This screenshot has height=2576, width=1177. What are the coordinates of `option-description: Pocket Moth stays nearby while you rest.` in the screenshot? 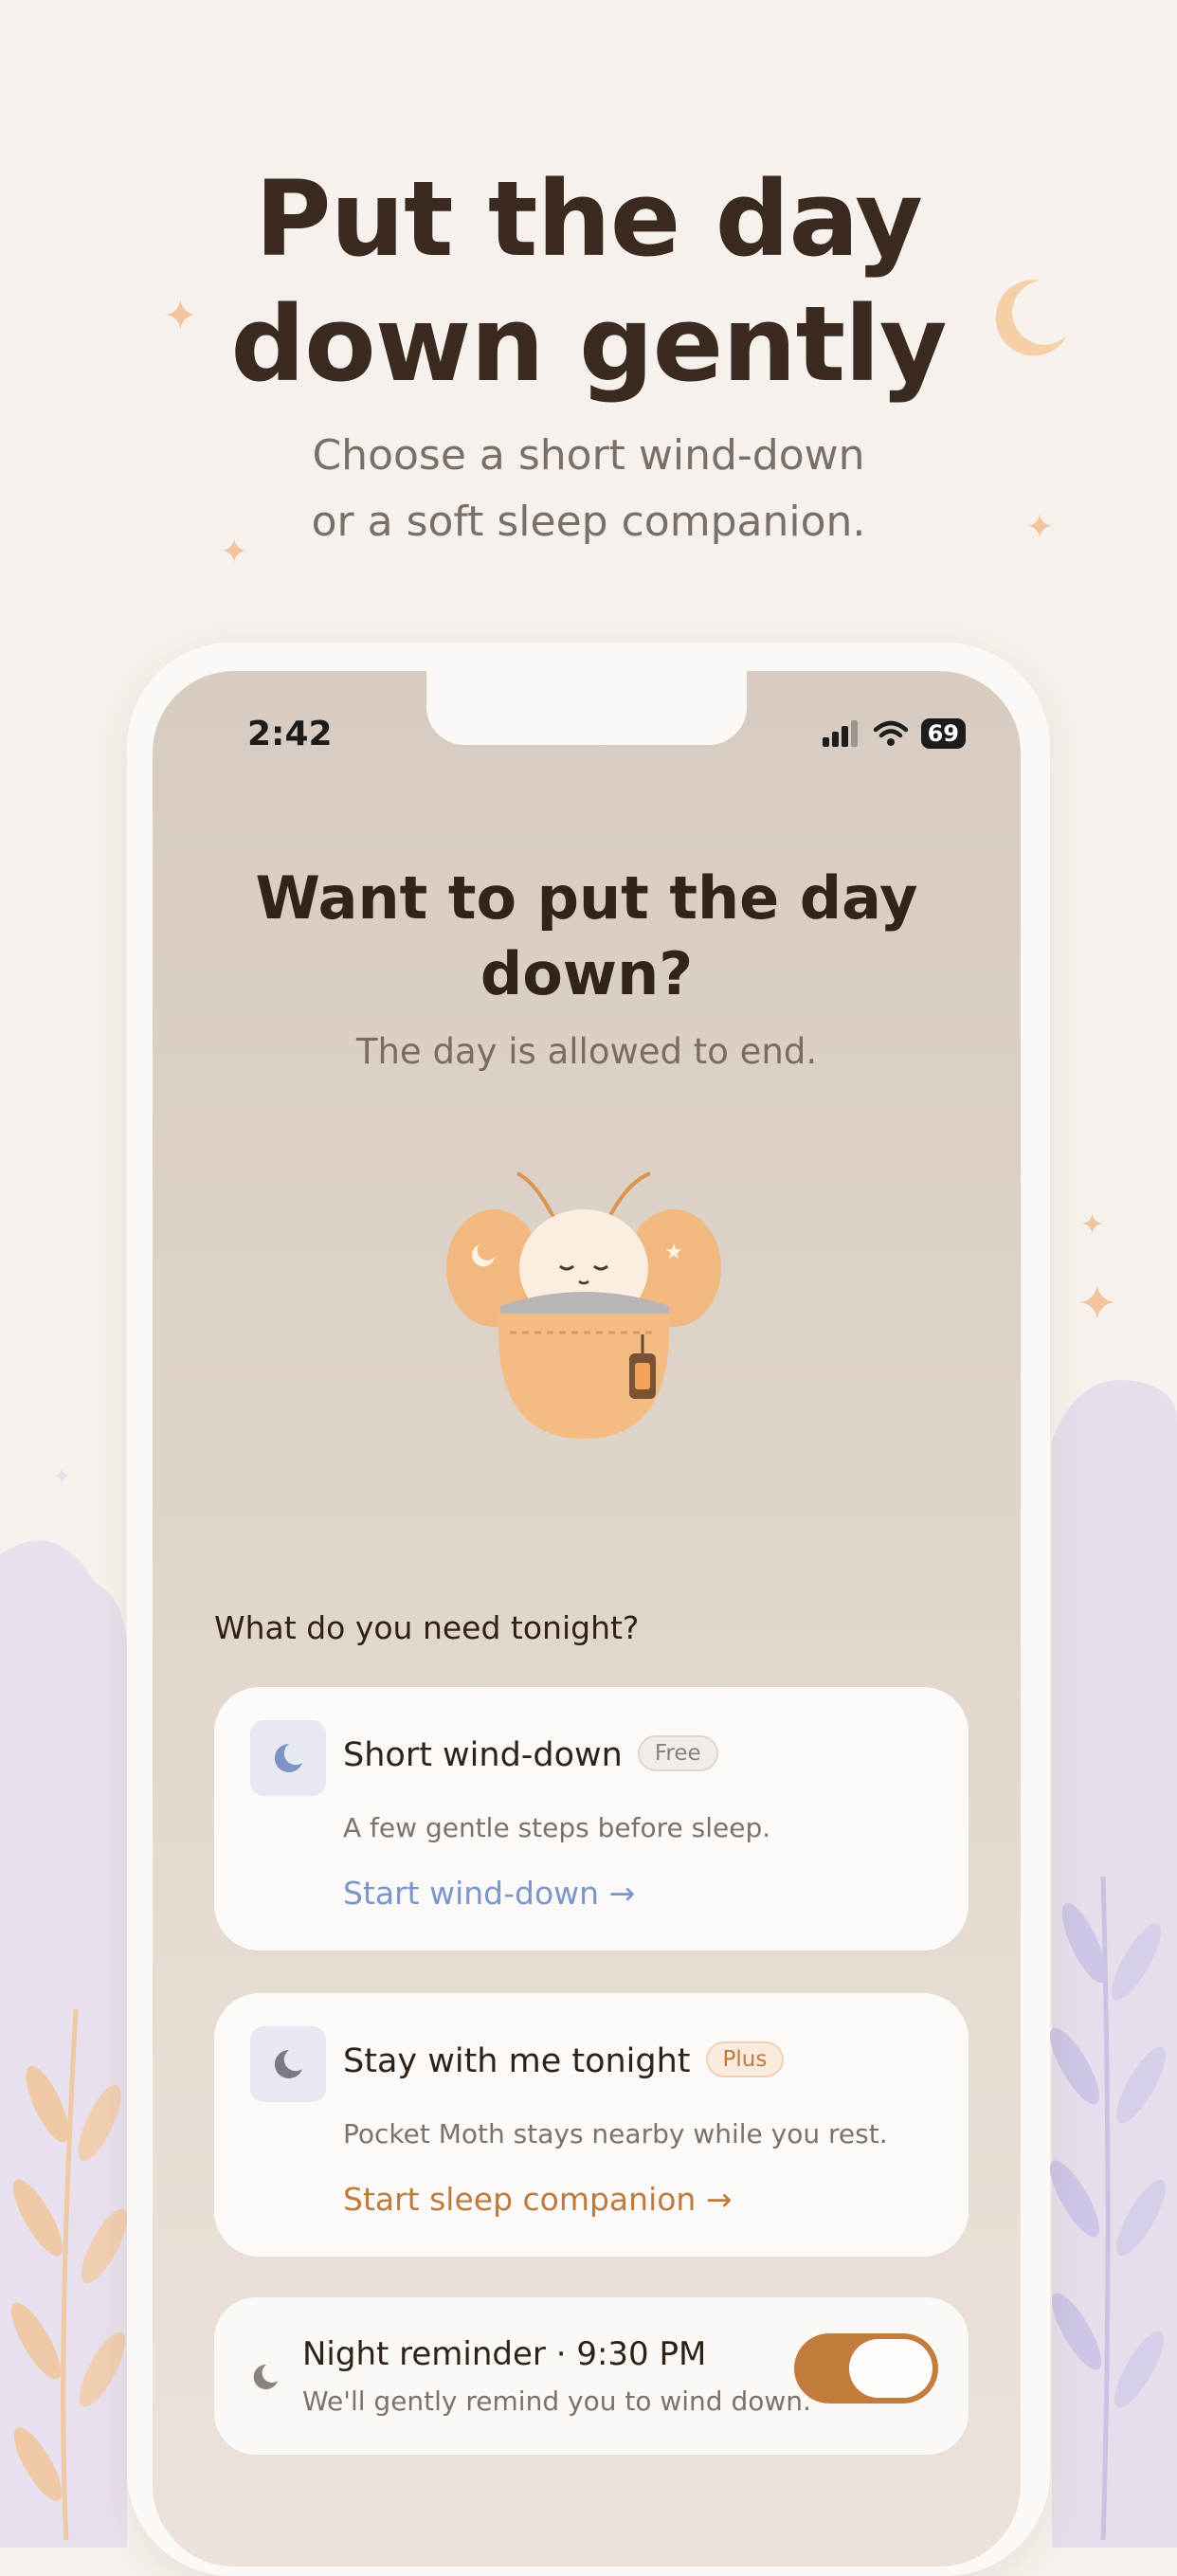 It's located at (615, 2134).